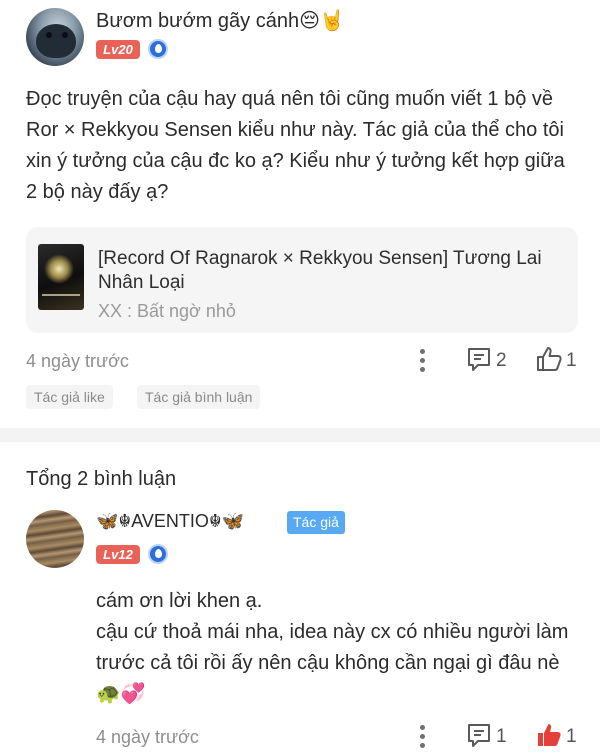 The image size is (600, 756). I want to click on thumbs-up-filled-icon, so click(549, 735).